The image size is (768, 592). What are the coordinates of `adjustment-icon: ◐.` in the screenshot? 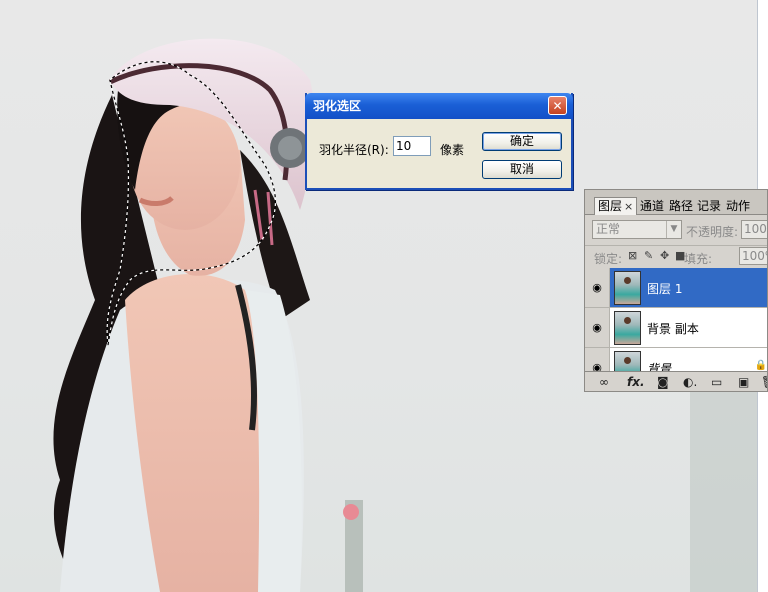 It's located at (690, 382).